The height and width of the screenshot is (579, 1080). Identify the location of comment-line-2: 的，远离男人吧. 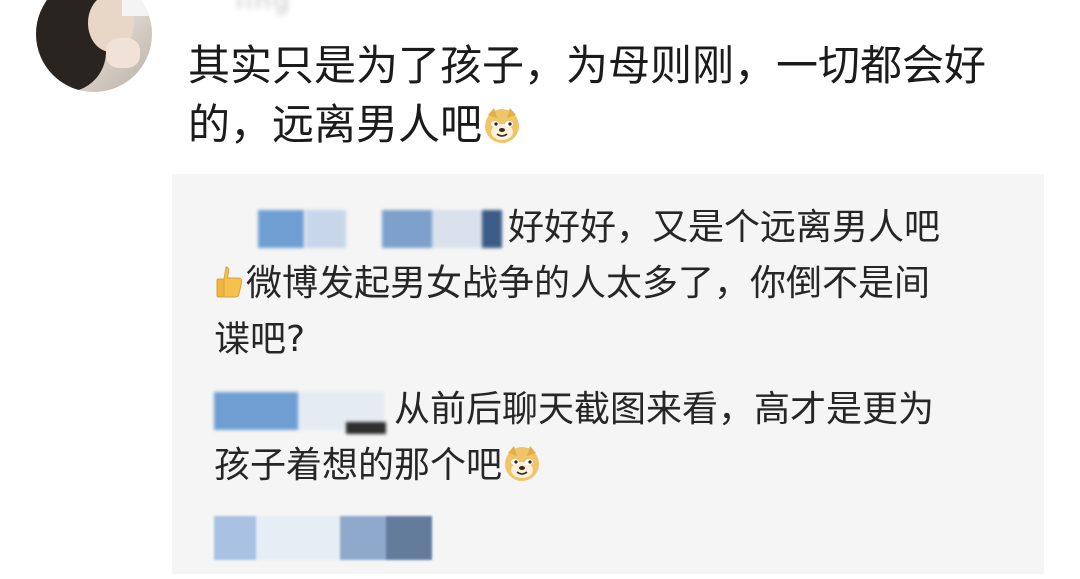
(623, 124).